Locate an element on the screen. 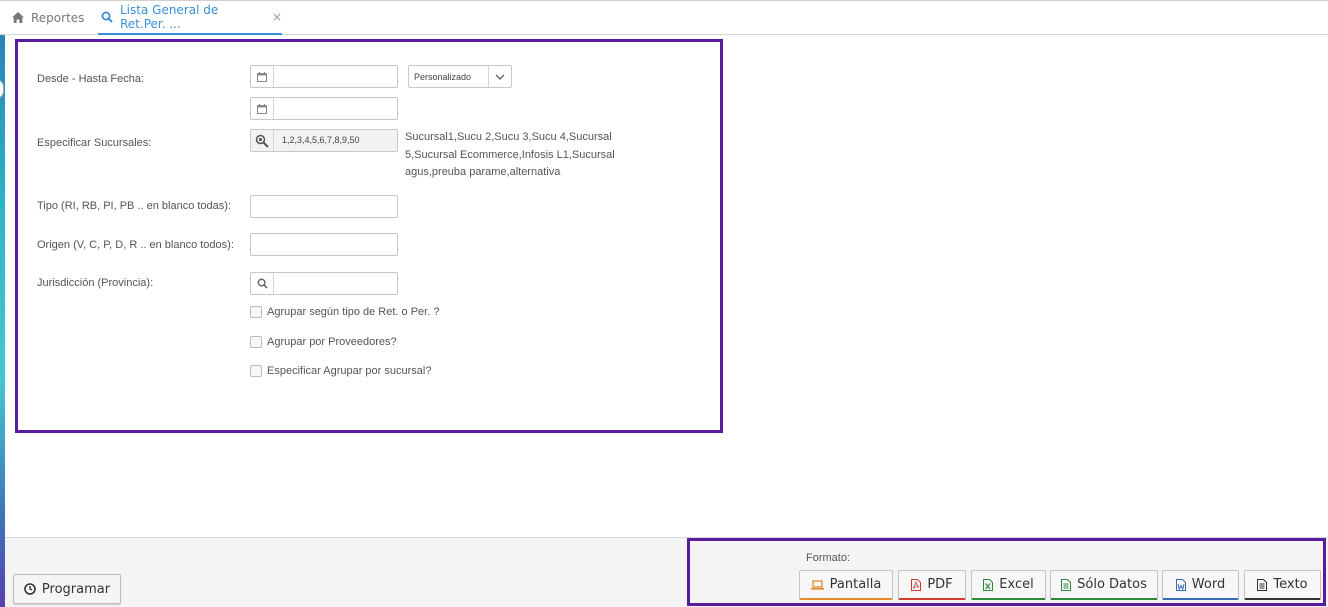 The height and width of the screenshot is (607, 1328). fecha-hasta-input is located at coordinates (324, 108).